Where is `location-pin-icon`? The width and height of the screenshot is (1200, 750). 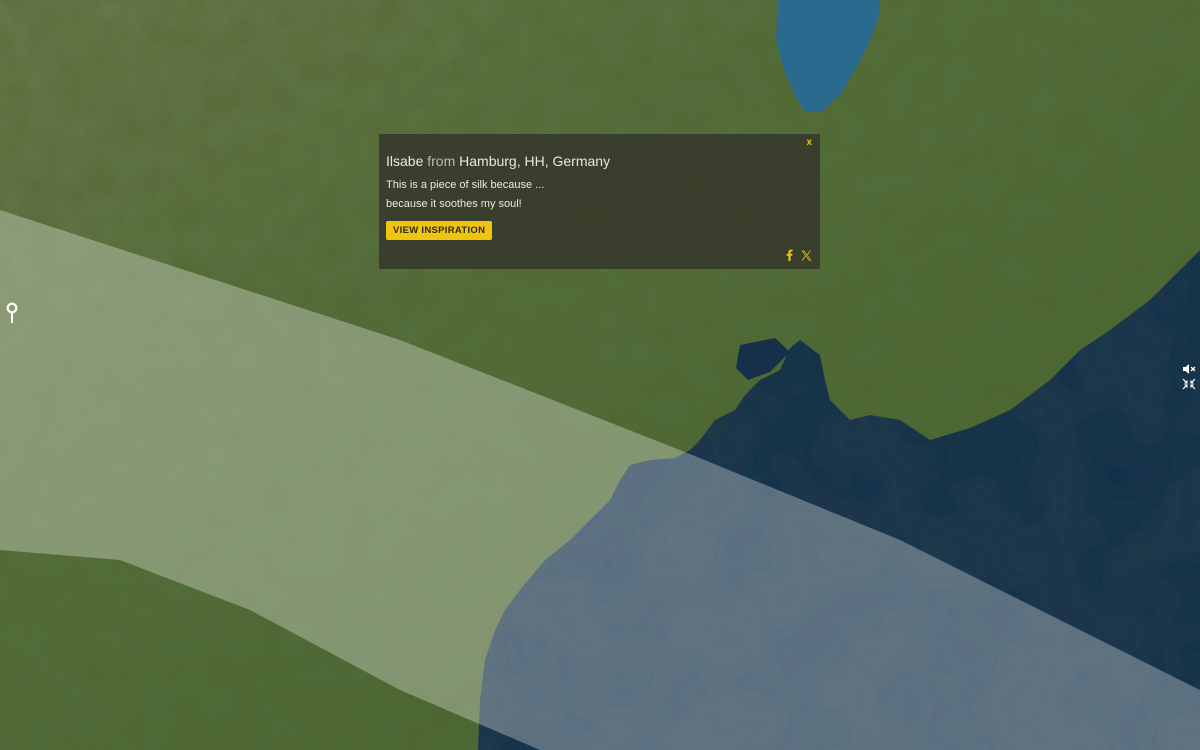 location-pin-icon is located at coordinates (12, 313).